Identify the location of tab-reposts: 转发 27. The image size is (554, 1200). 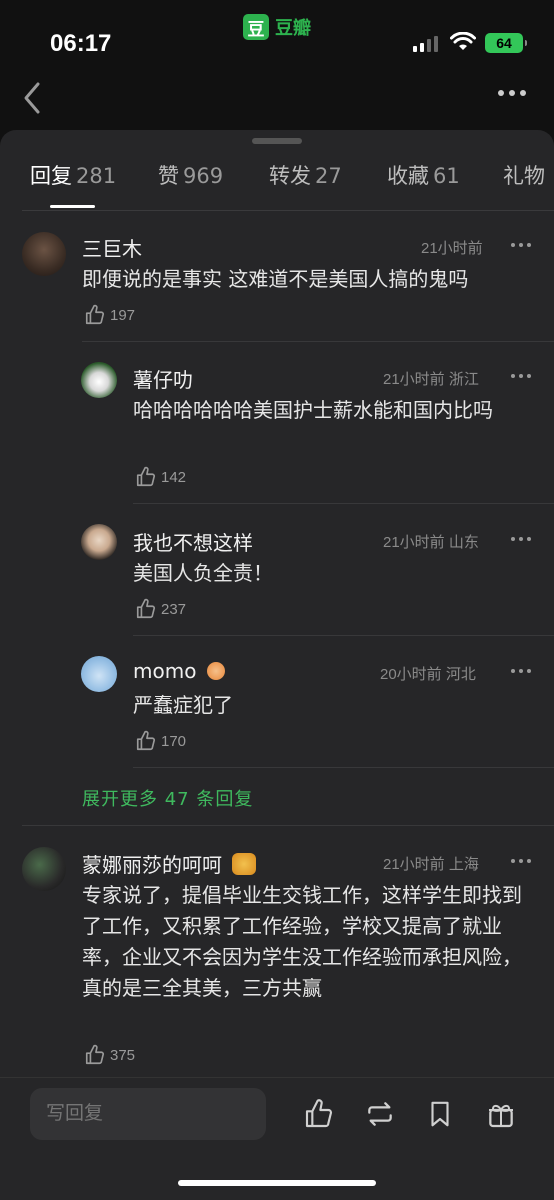
(305, 175).